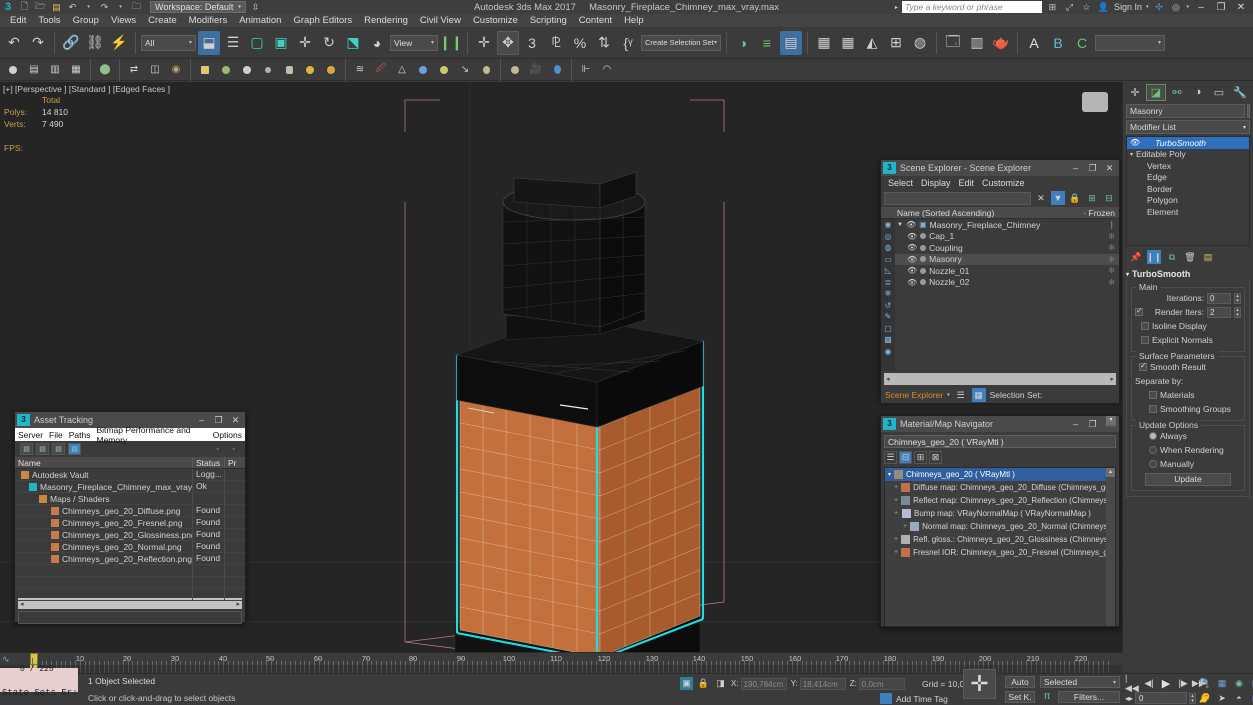  What do you see at coordinates (76, 70) in the screenshot?
I see `fill-objects-icon: ▦` at bounding box center [76, 70].